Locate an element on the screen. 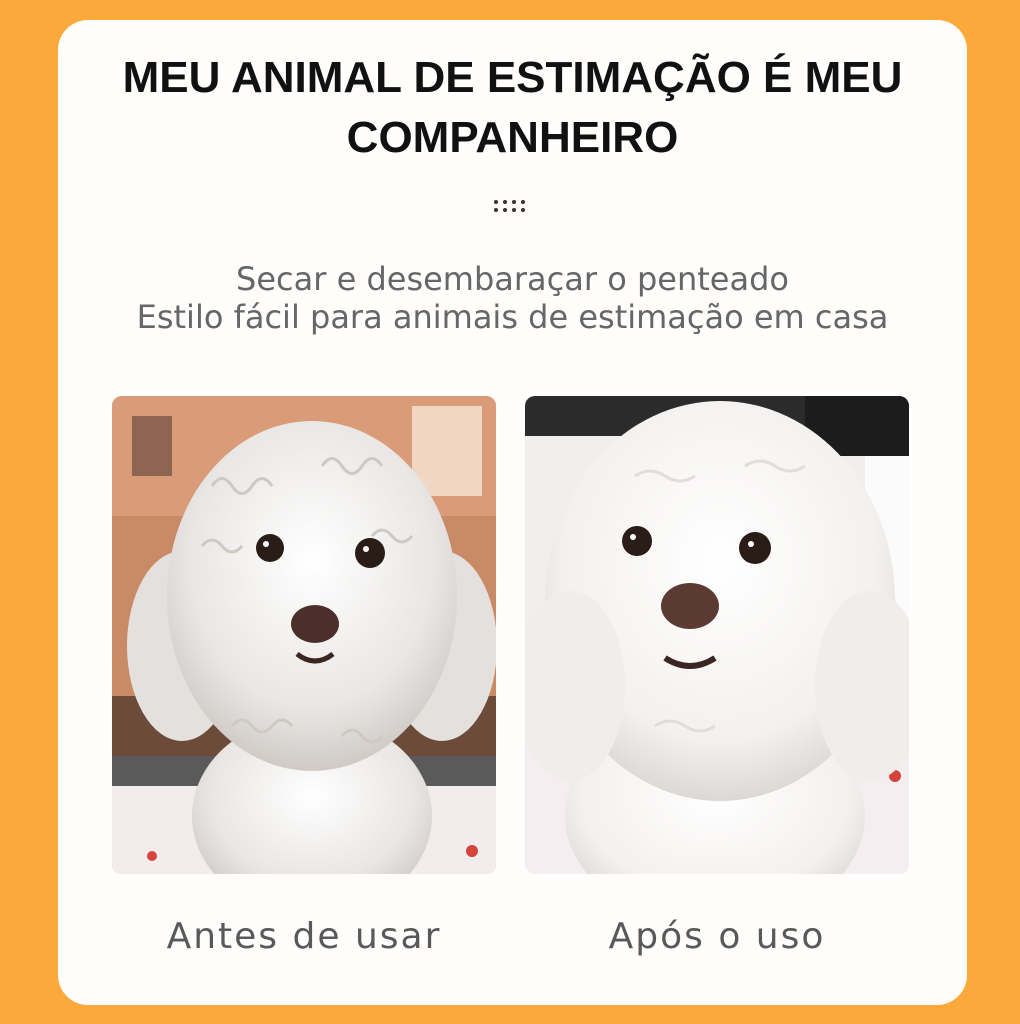 The image size is (1020, 1024). dots-divider-icon is located at coordinates (509, 206).